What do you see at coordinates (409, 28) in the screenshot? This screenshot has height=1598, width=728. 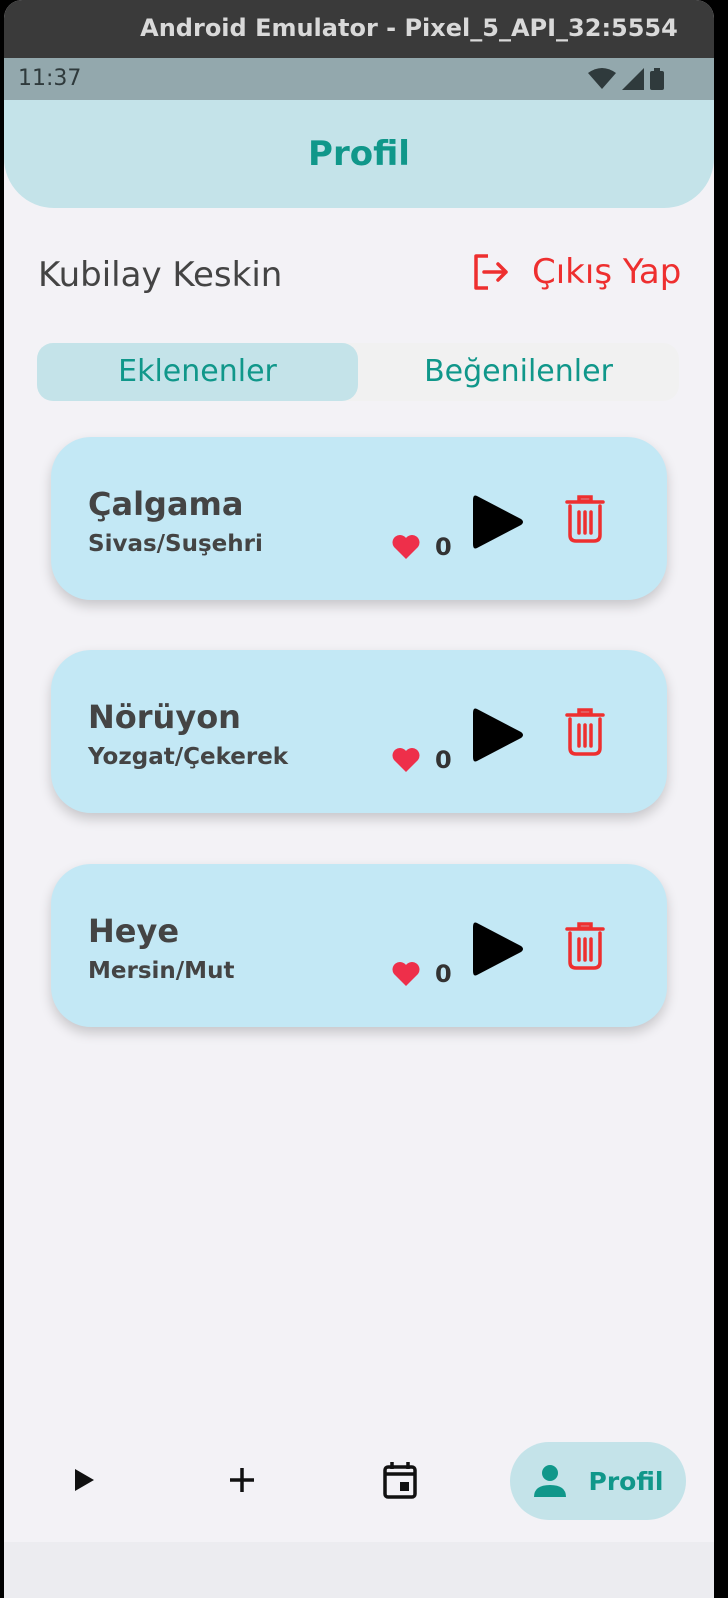 I see `window-title: Android Emulator - Pixel_5_API_32:5554` at bounding box center [409, 28].